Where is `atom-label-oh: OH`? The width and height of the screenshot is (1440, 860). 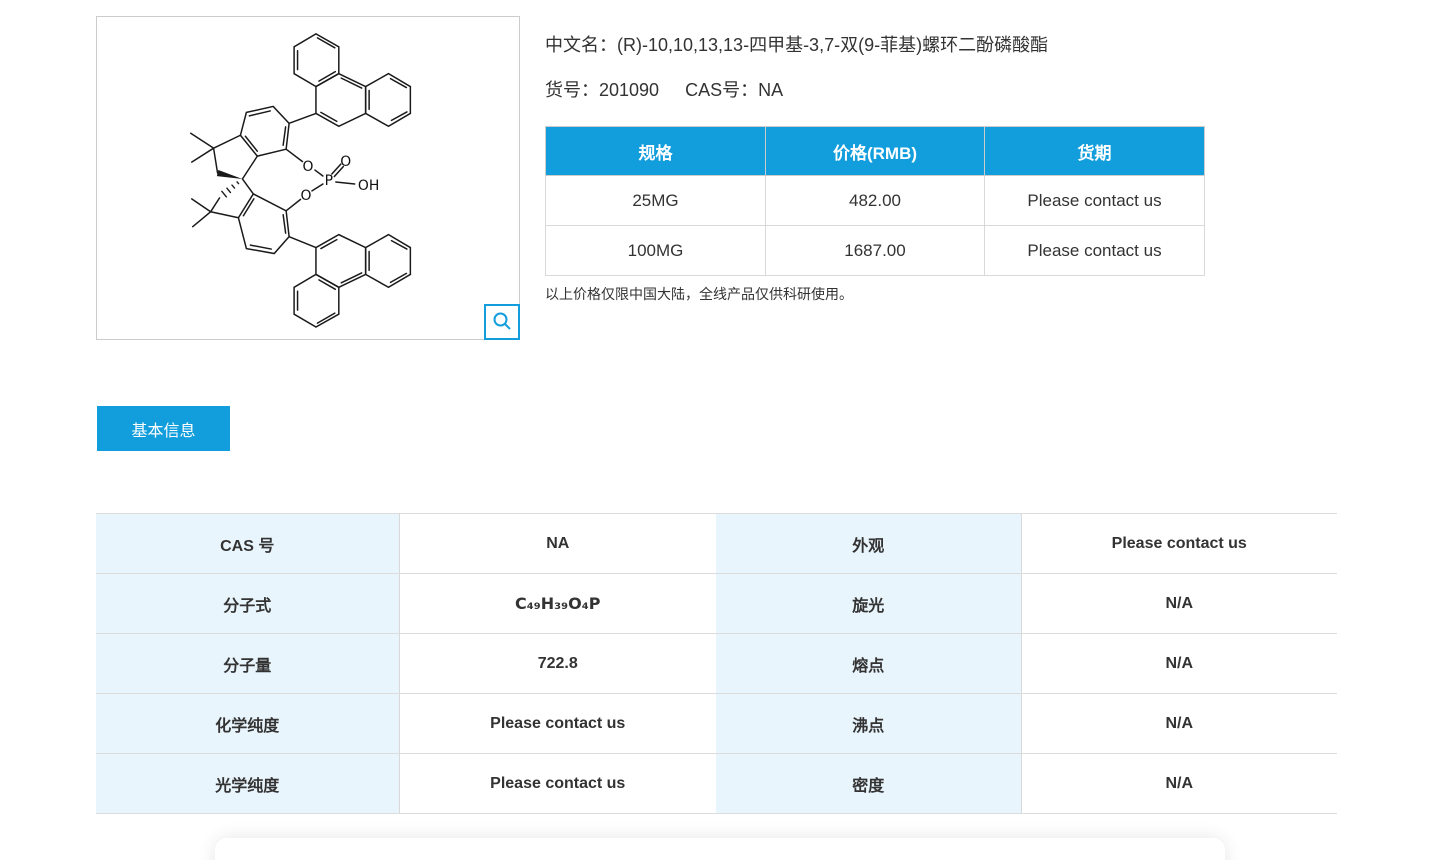
atom-label-oh: OH is located at coordinates (368, 186).